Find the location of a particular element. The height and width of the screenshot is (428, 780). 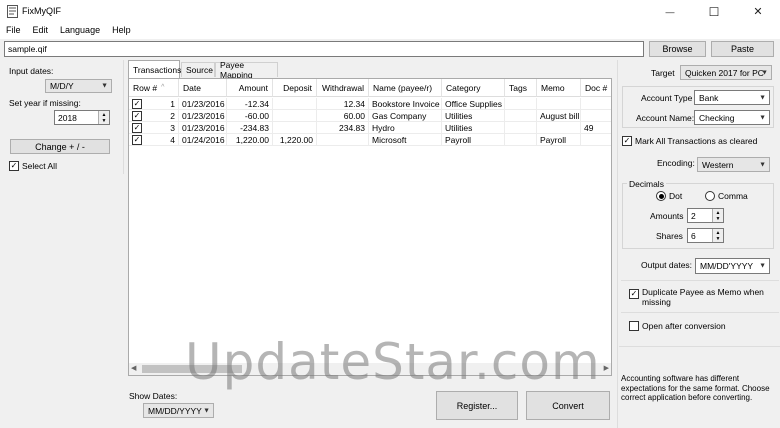

cell-deposit: 1,220.00 is located at coordinates (295, 140).